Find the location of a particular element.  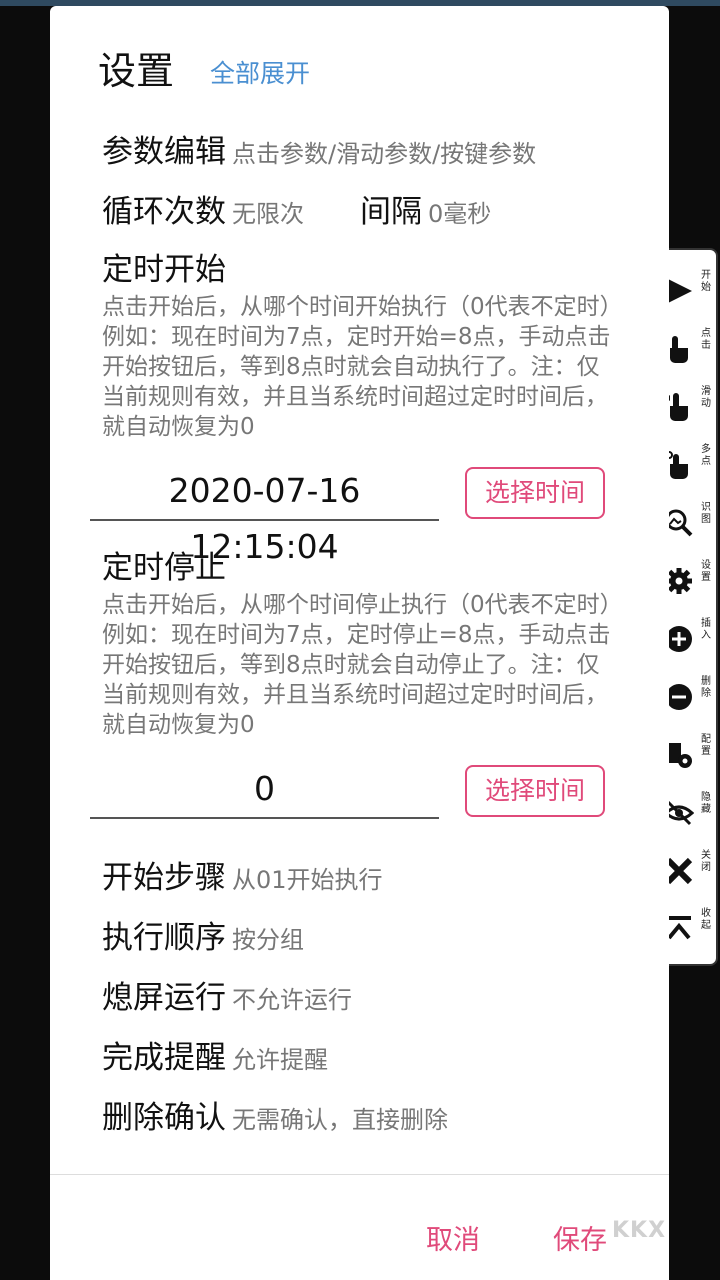

row-label: 参数编辑 is located at coordinates (164, 152).